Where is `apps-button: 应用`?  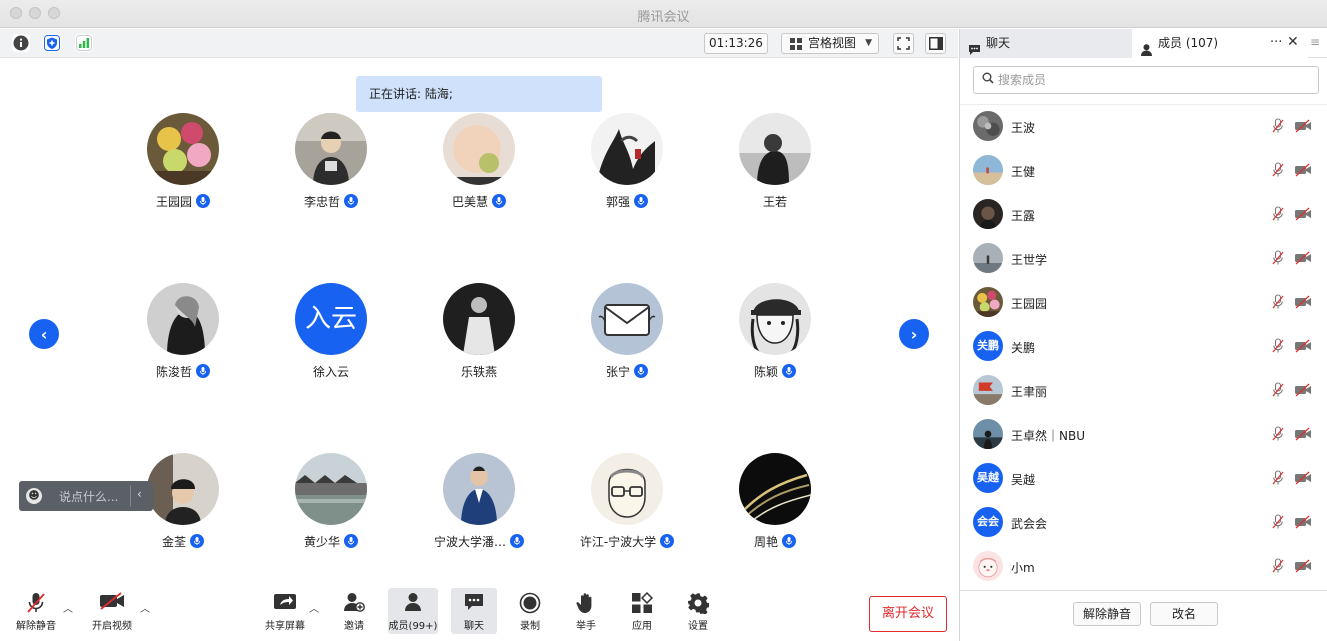 apps-button: 应用 is located at coordinates (642, 611).